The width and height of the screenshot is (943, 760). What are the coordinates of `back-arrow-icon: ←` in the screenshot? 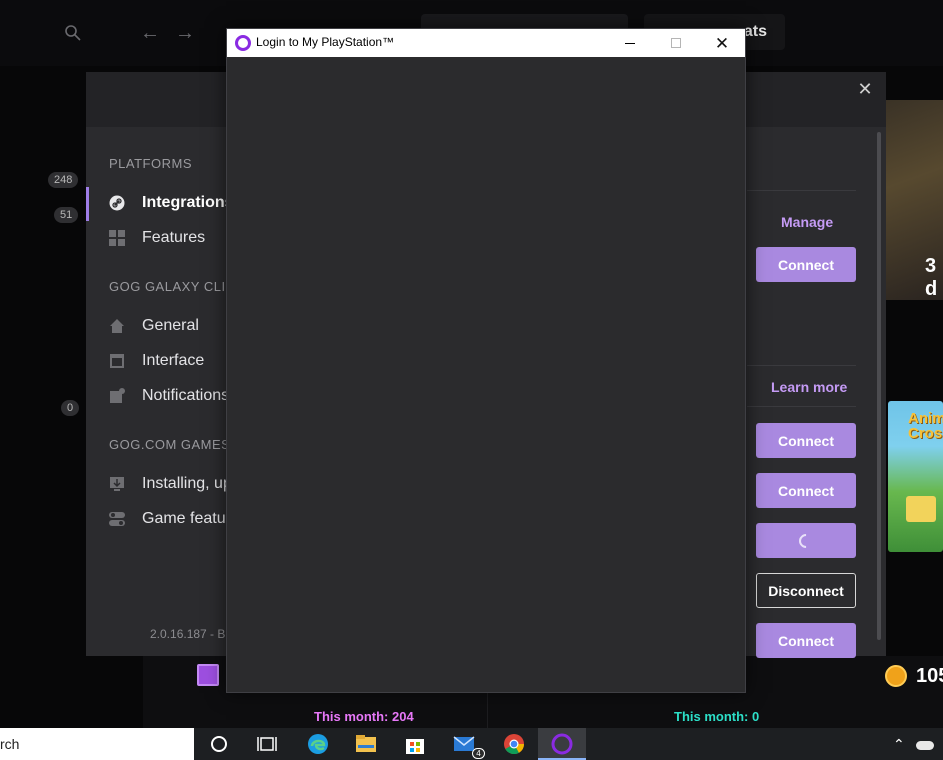 It's located at (150, 33).